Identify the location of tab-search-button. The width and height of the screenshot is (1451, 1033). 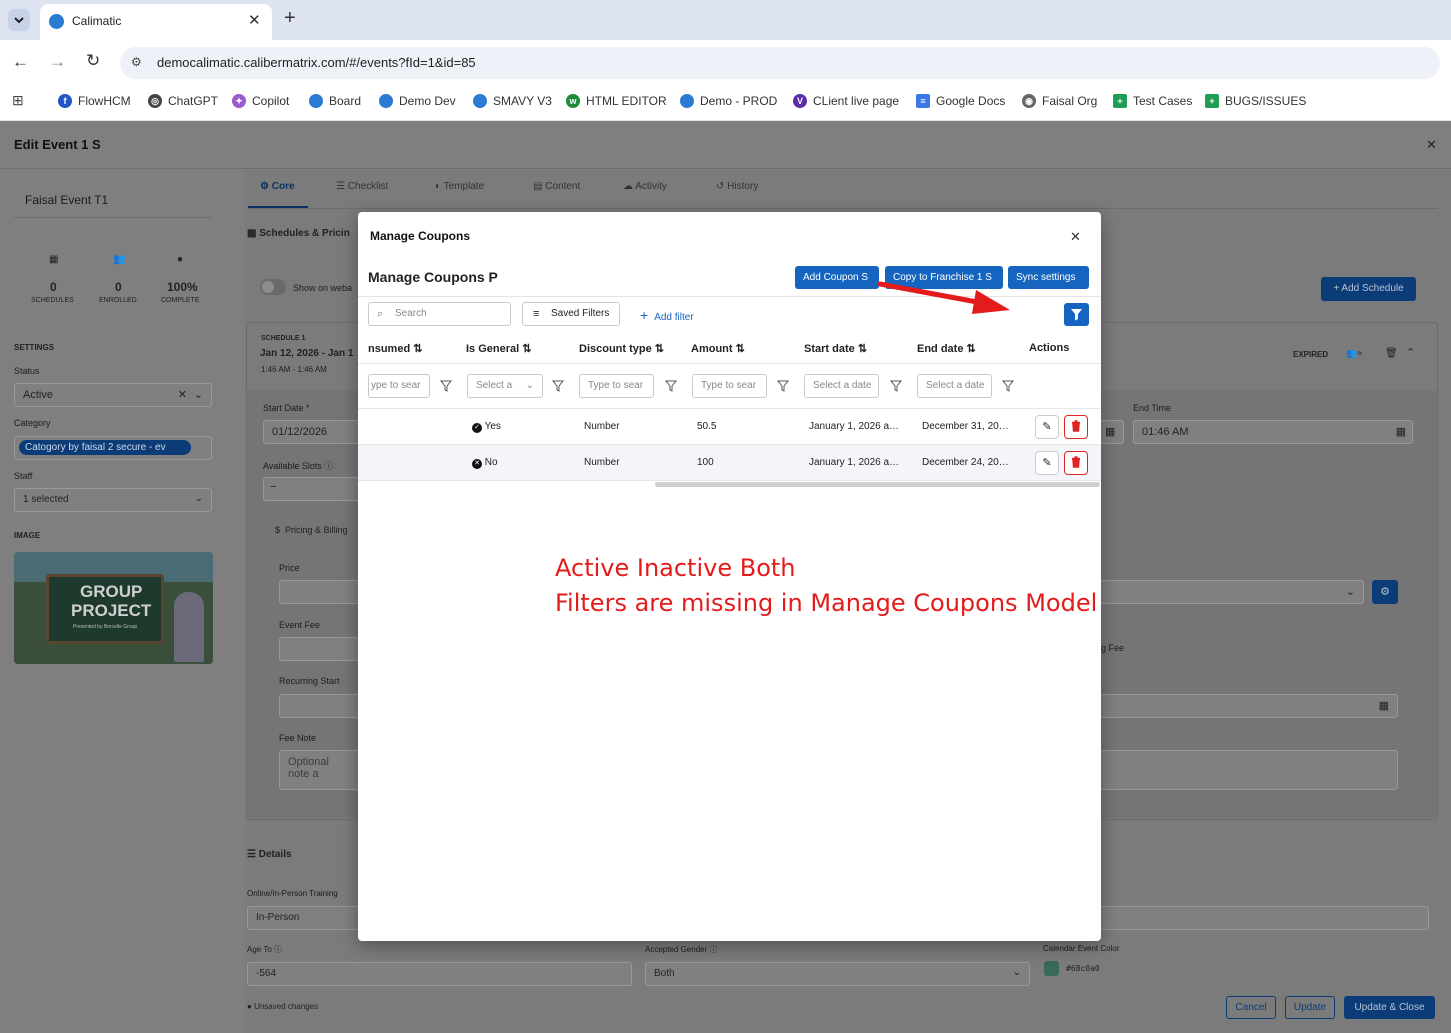
(19, 20).